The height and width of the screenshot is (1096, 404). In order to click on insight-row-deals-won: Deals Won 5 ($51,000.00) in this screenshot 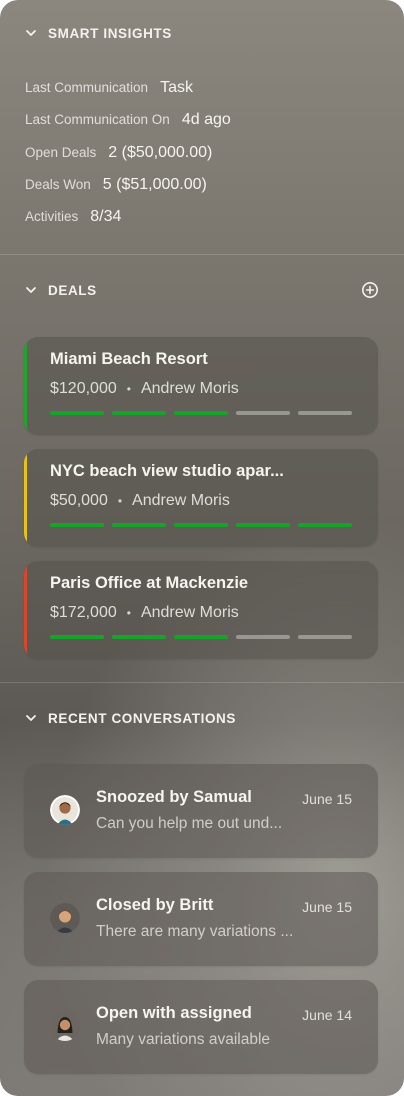, I will do `click(116, 185)`.